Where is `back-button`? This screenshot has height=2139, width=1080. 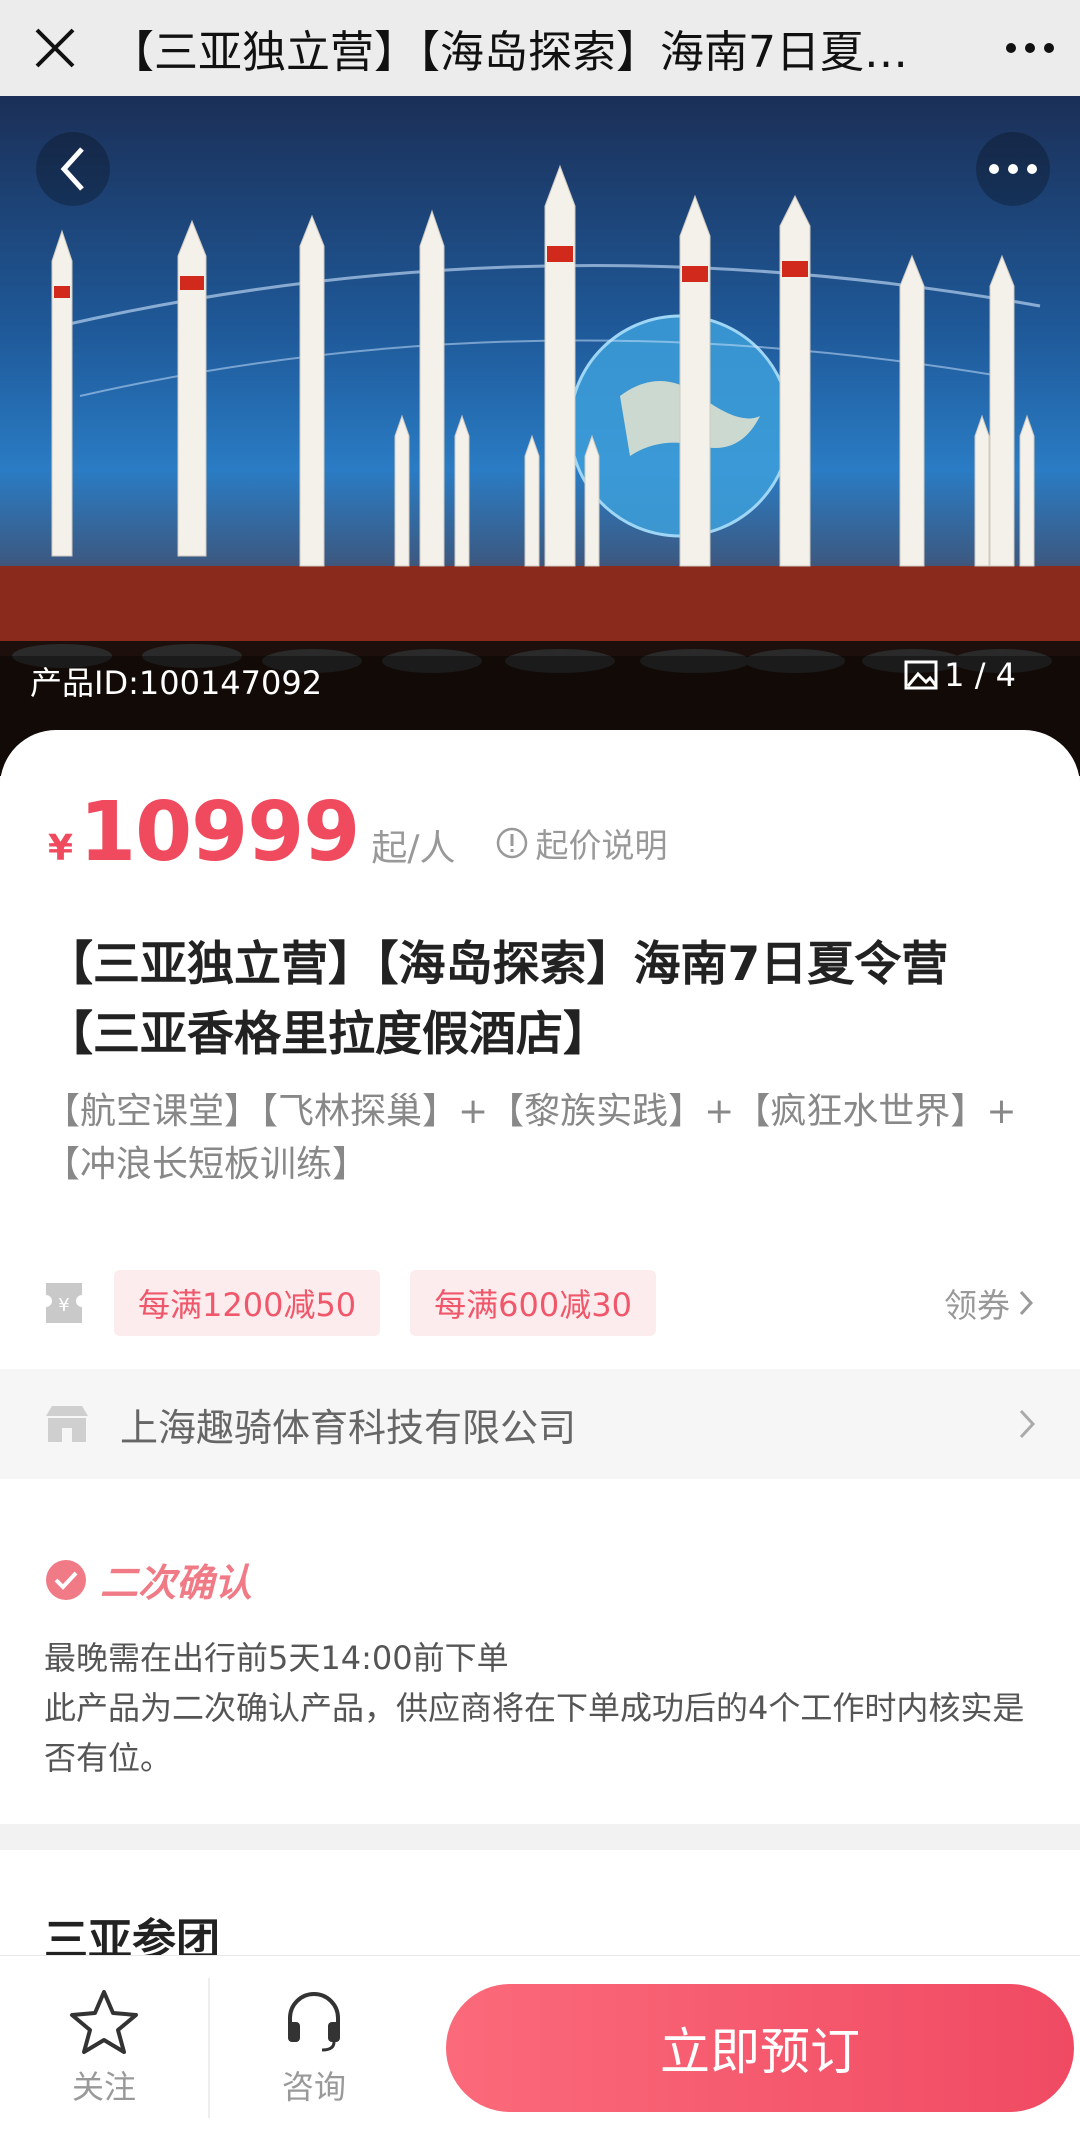
back-button is located at coordinates (73, 169).